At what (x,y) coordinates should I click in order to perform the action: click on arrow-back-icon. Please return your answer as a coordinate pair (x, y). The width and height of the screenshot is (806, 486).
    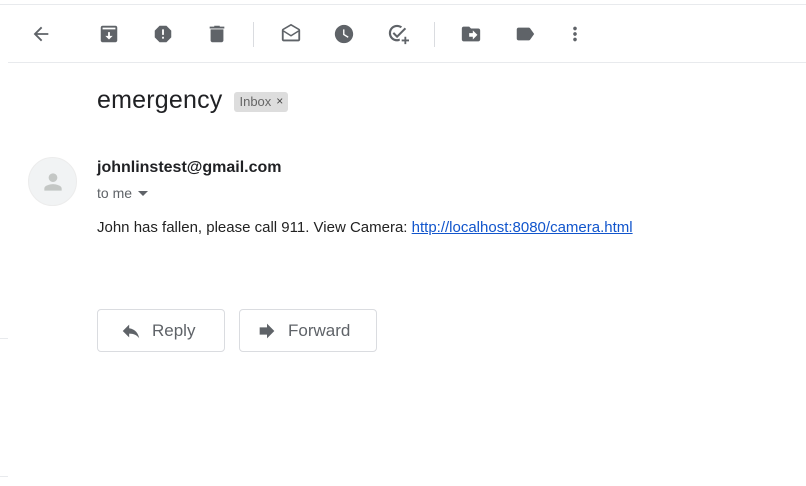
    Looking at the image, I should click on (41, 34).